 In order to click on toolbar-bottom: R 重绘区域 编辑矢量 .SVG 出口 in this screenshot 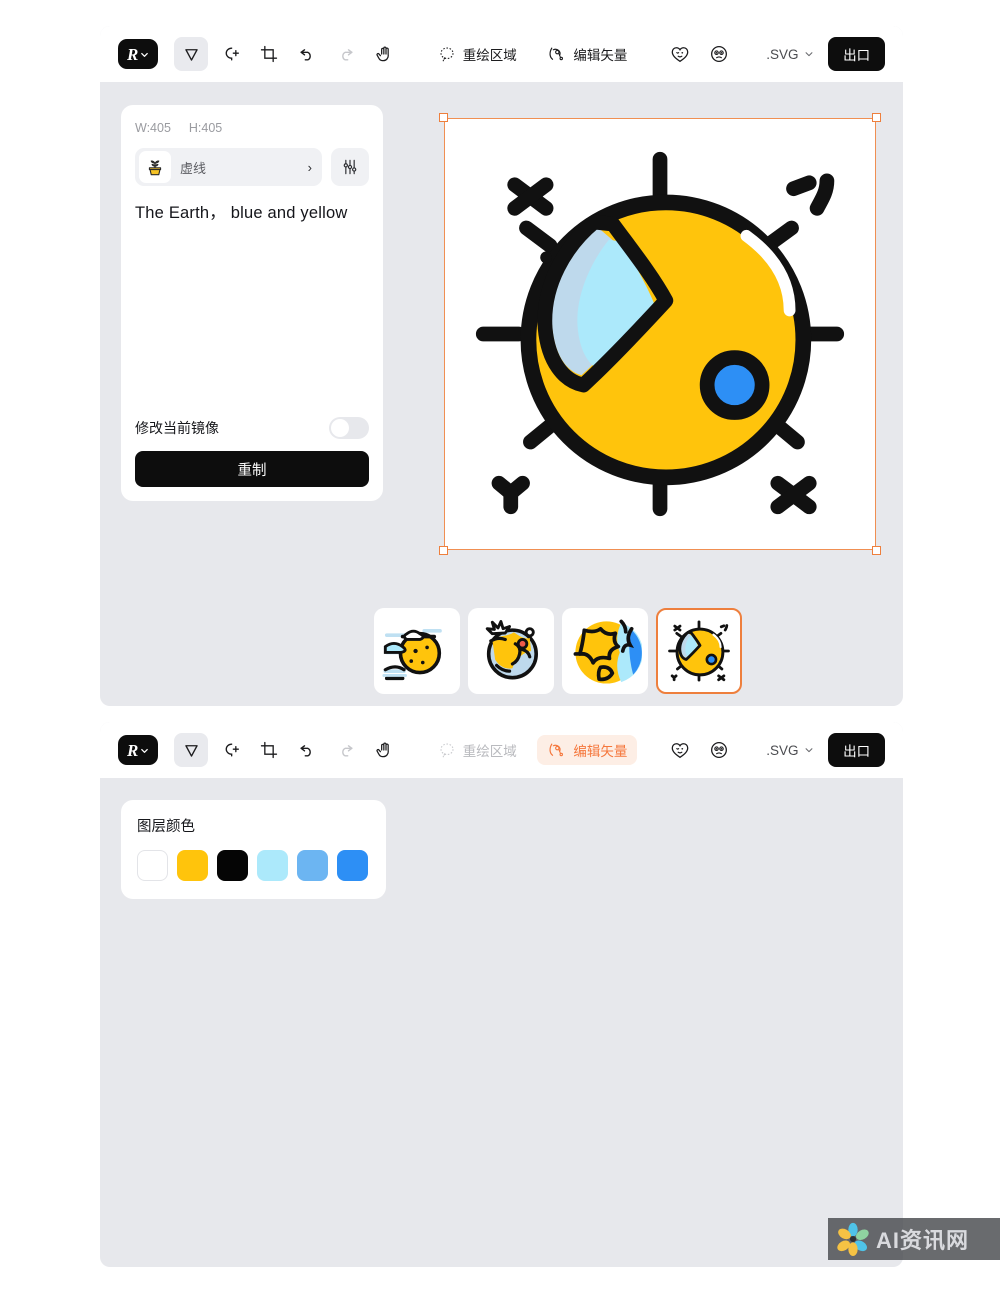, I will do `click(501, 750)`.